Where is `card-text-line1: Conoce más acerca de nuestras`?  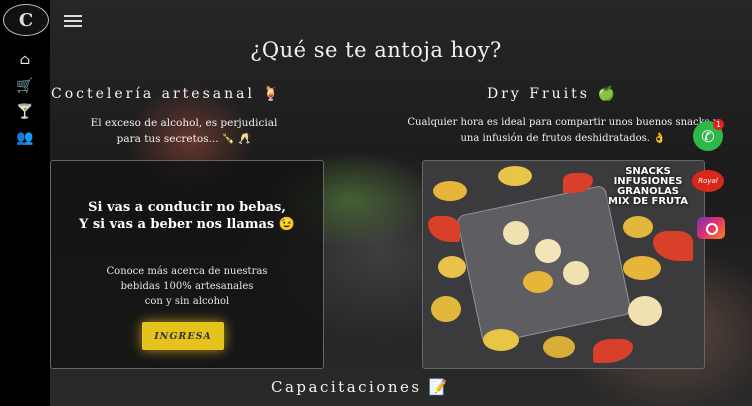
card-text-line1: Conoce más acerca de nuestras is located at coordinates (187, 271).